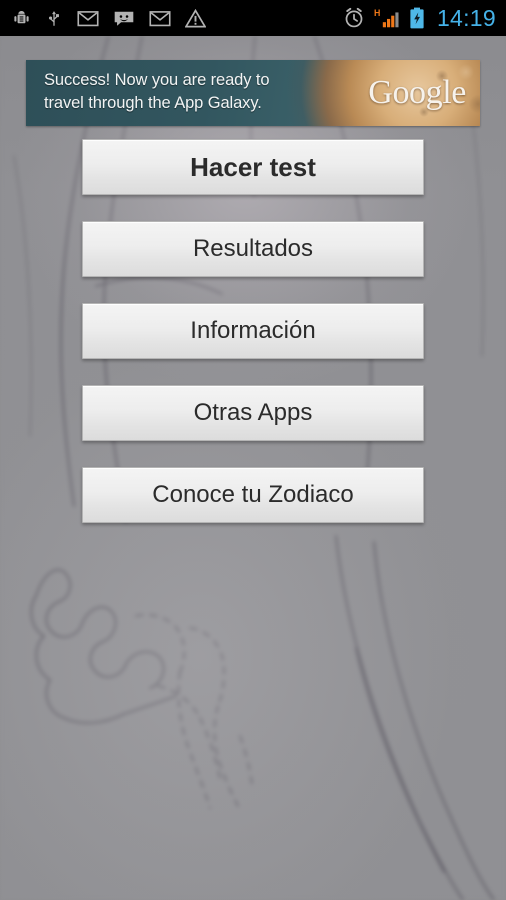 The width and height of the screenshot is (506, 900). I want to click on status-bar-notifications, so click(177, 18).